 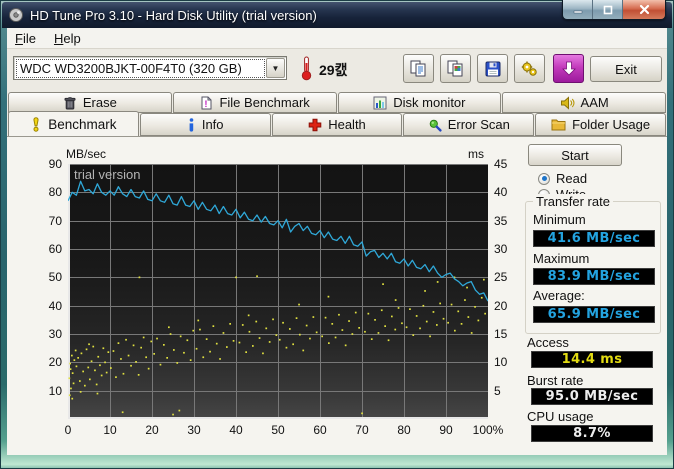 What do you see at coordinates (212, 124) in the screenshot?
I see `tab-label: Info` at bounding box center [212, 124].